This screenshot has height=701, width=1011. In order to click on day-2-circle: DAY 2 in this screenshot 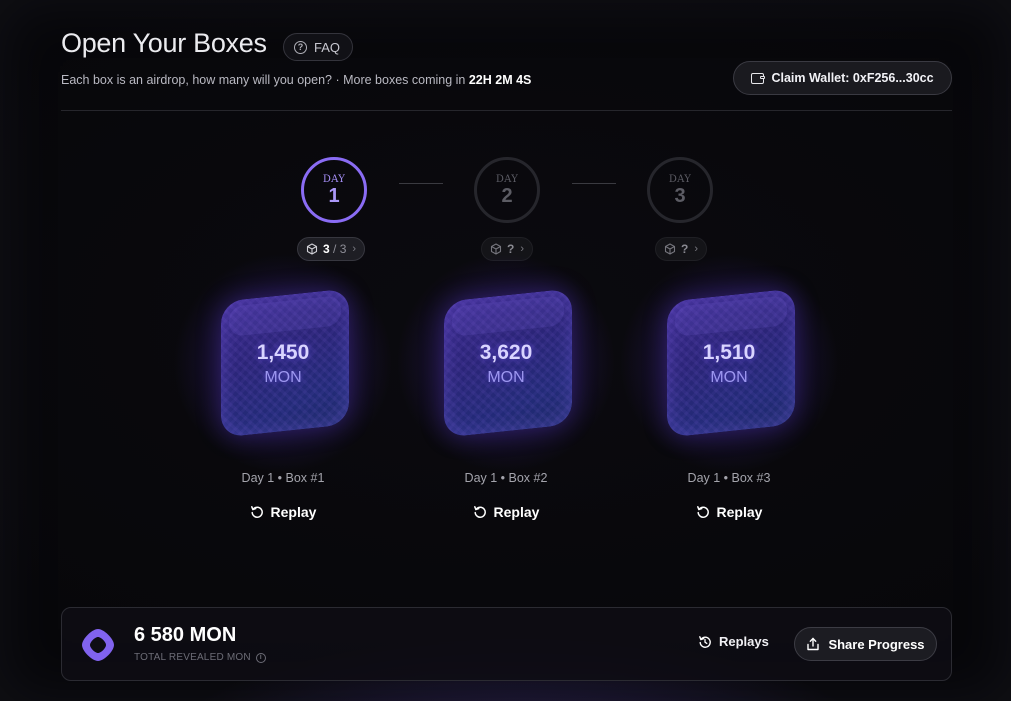, I will do `click(507, 190)`.